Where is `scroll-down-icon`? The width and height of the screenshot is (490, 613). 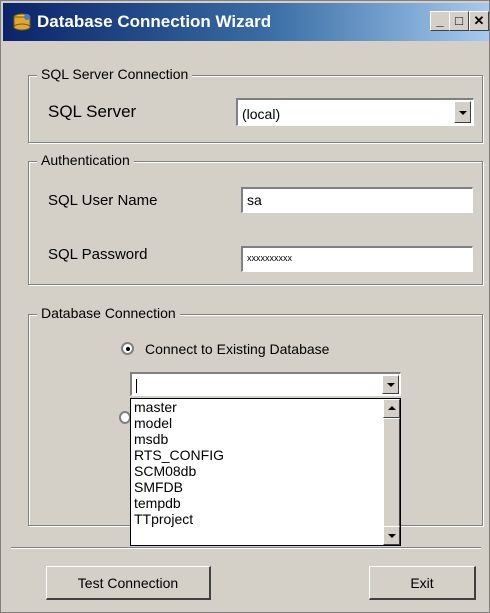
scroll-down-icon is located at coordinates (392, 536).